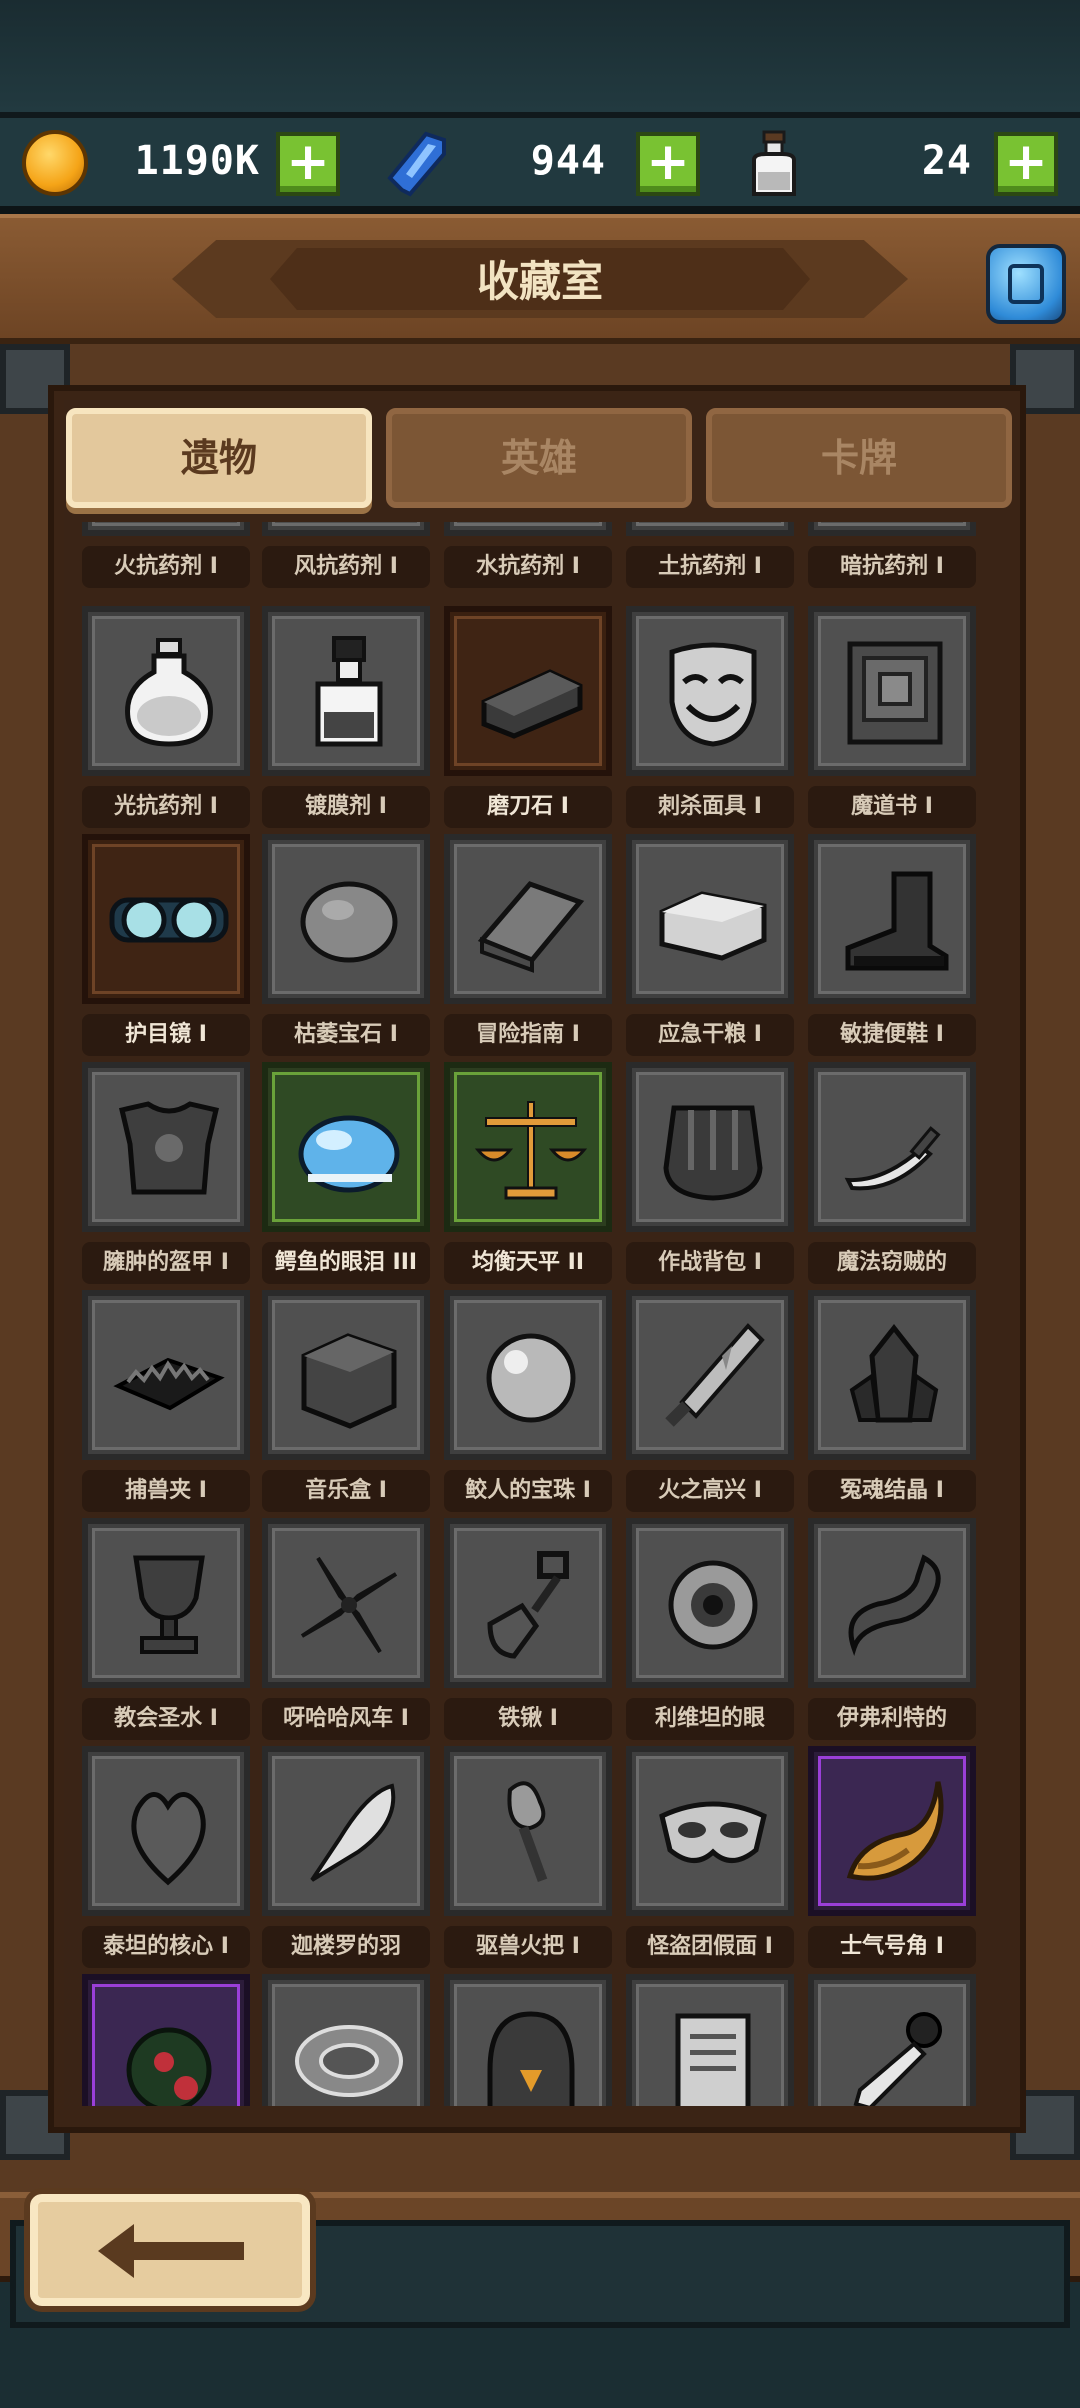 This screenshot has width=1080, height=2408. I want to click on help-button, so click(1026, 284).